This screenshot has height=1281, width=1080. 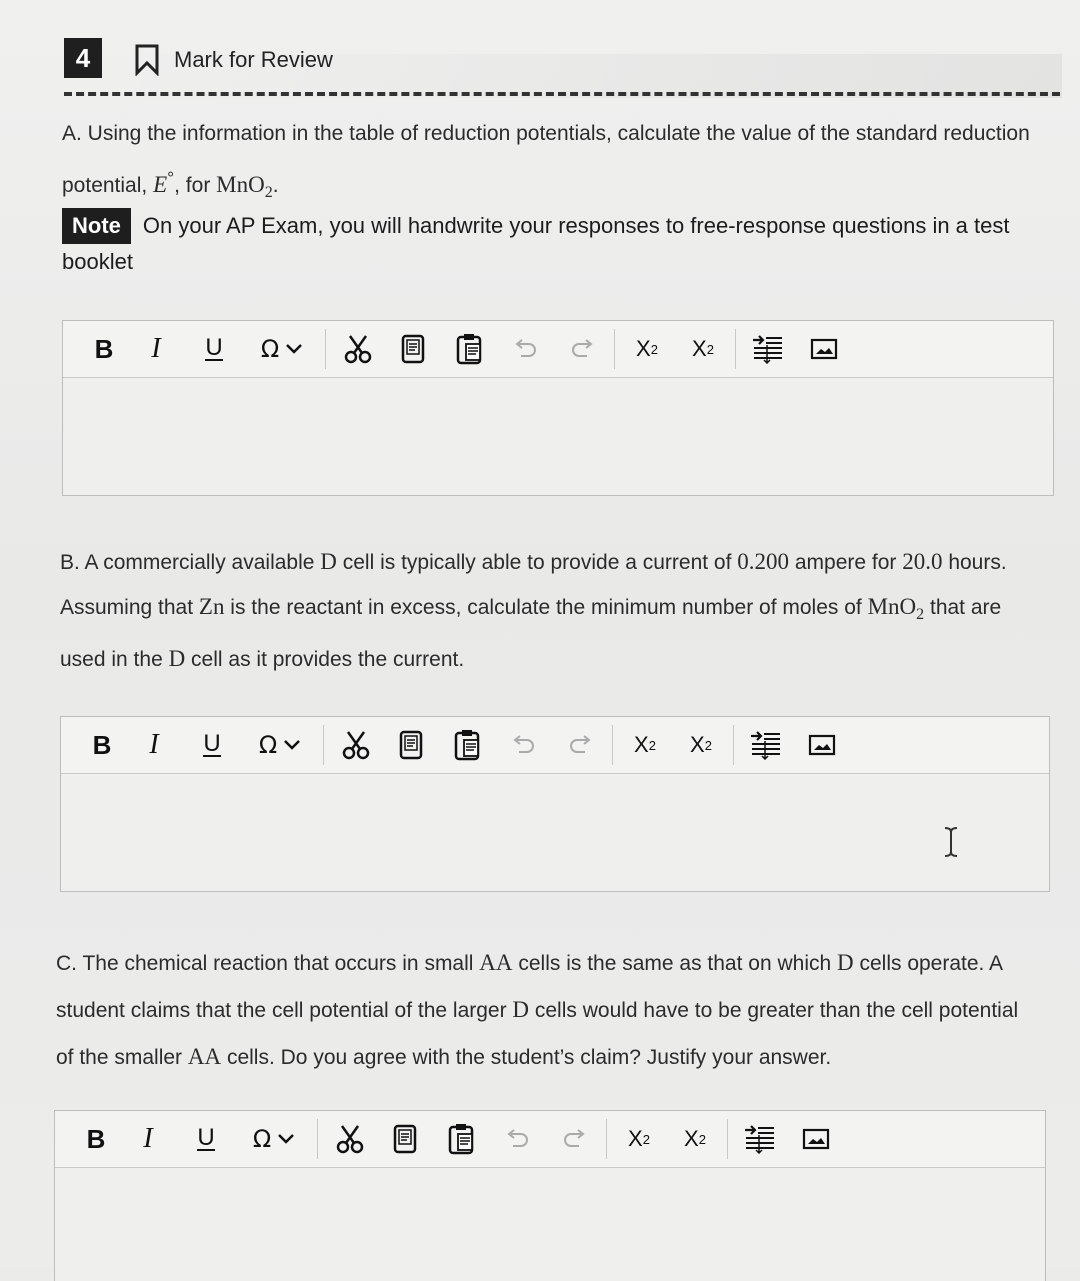 I want to click on note-badge: Note, so click(x=96, y=226).